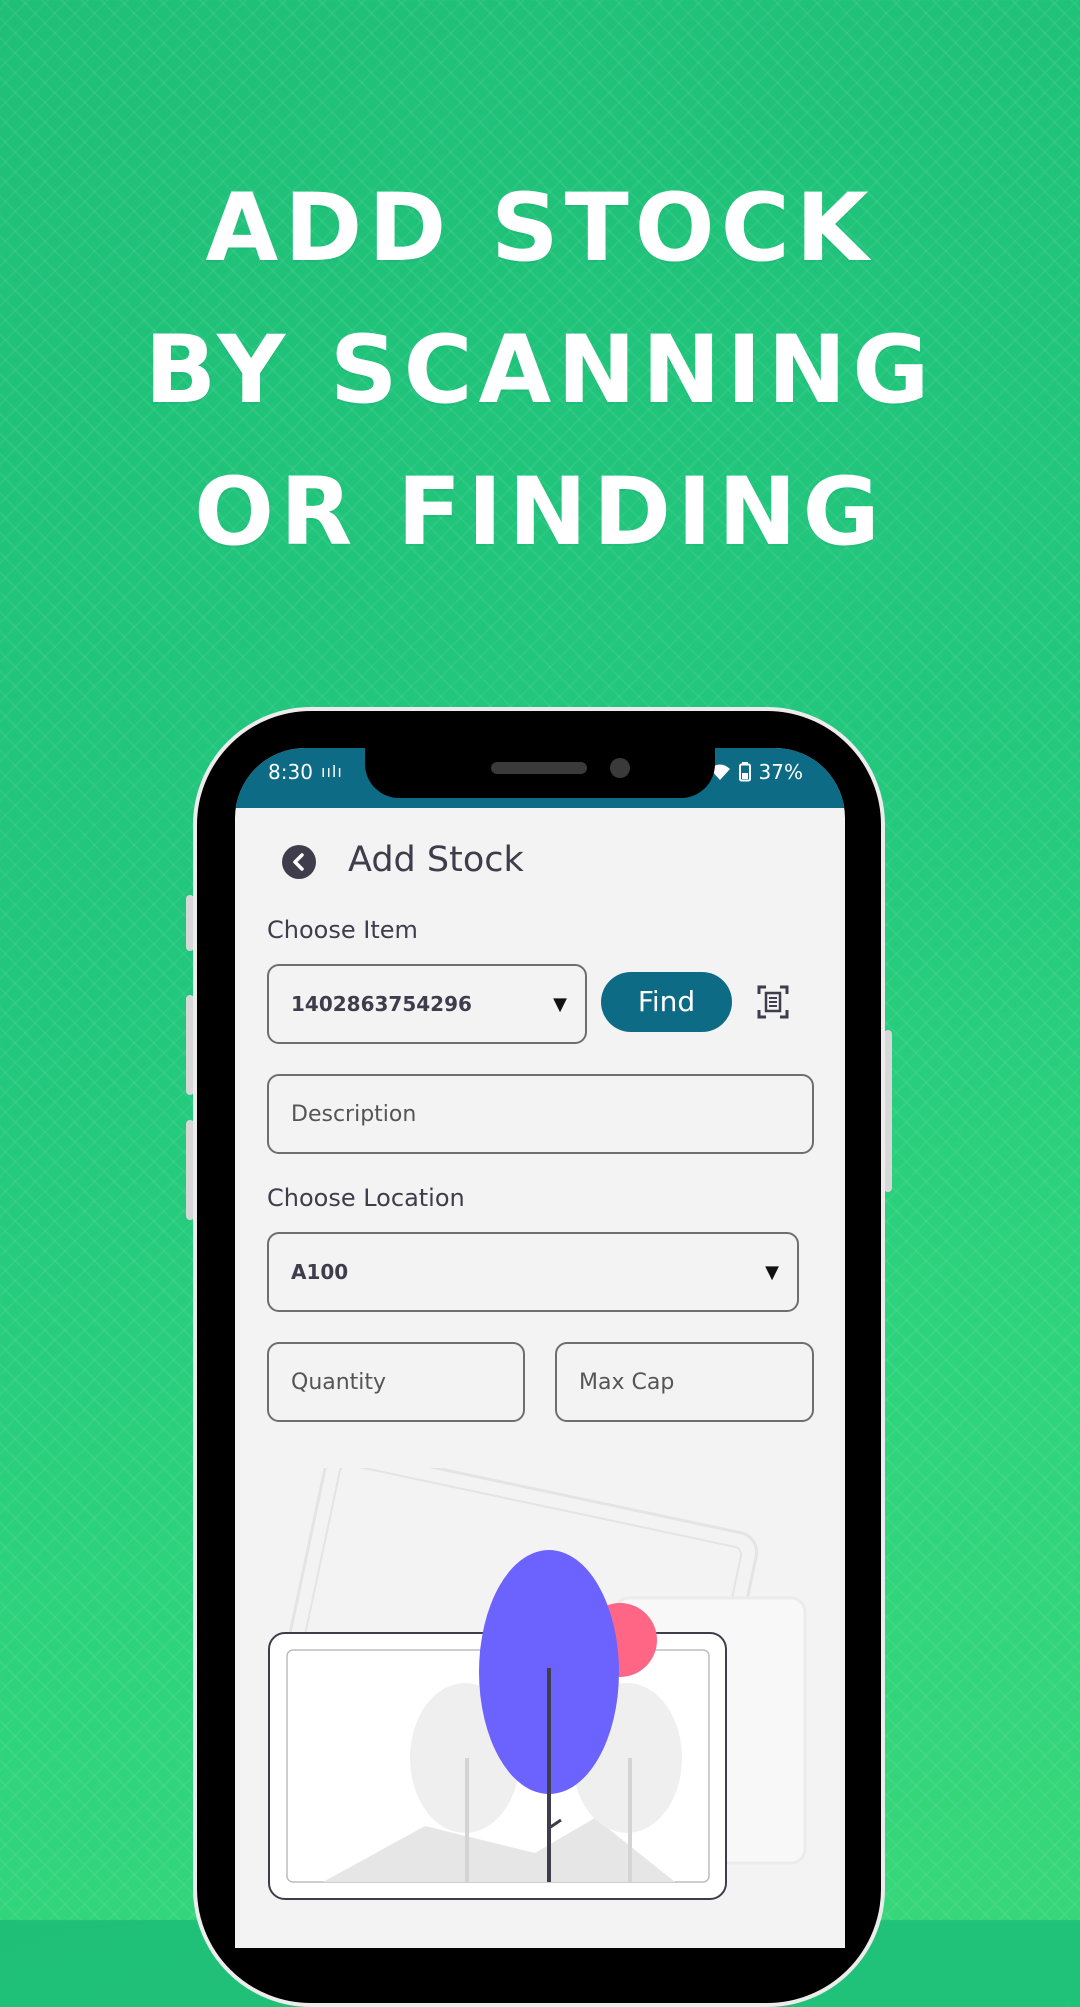 This screenshot has width=1080, height=2007. Describe the element at coordinates (744, 772) in the screenshot. I see `battery-icon` at that location.